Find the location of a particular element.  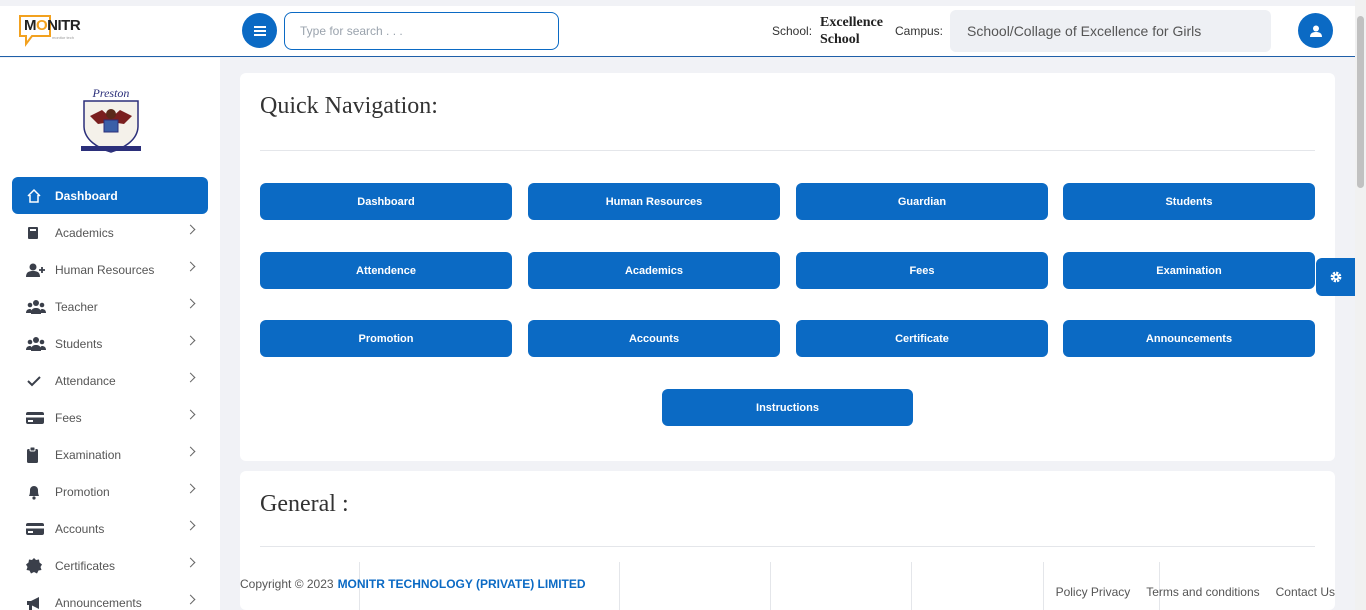

sidebar-item-academics: Academics is located at coordinates (110, 232).